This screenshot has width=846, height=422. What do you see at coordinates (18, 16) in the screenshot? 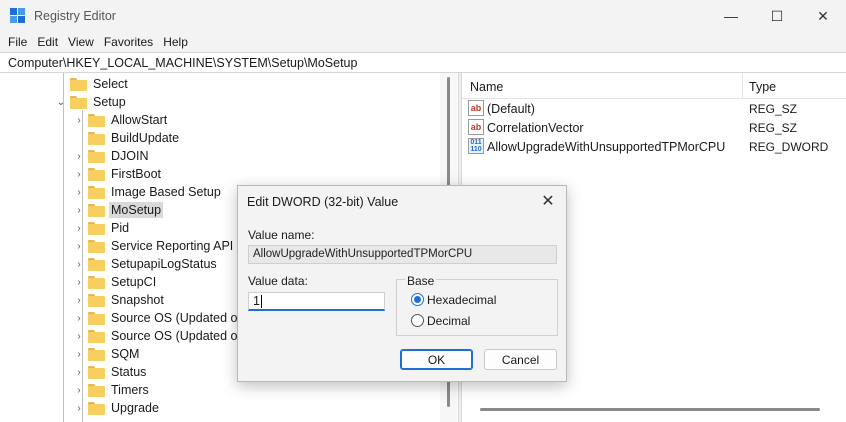
I see `registry-editor-icon` at bounding box center [18, 16].